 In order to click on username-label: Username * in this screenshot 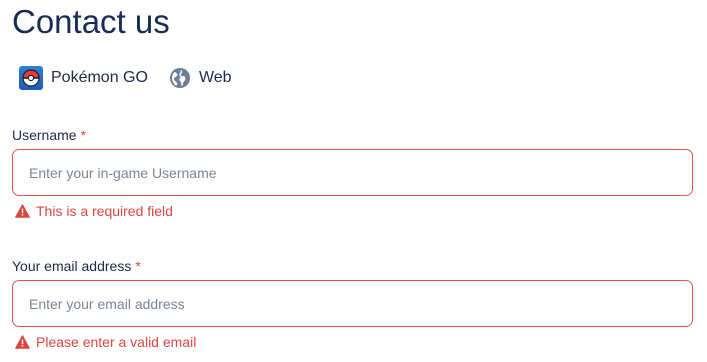, I will do `click(49, 135)`.